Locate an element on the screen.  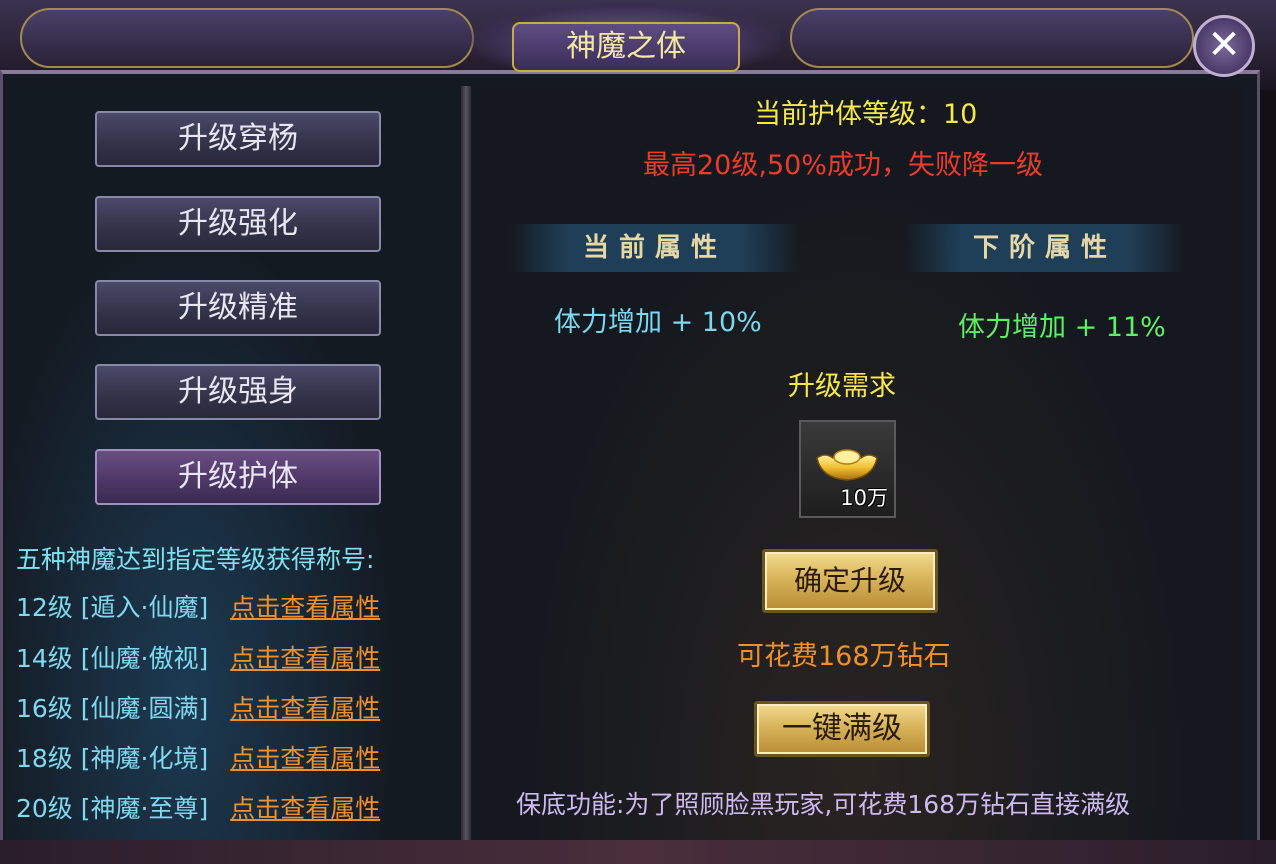
current-attribute-value: 体力增加 + 10% is located at coordinates (658, 322).